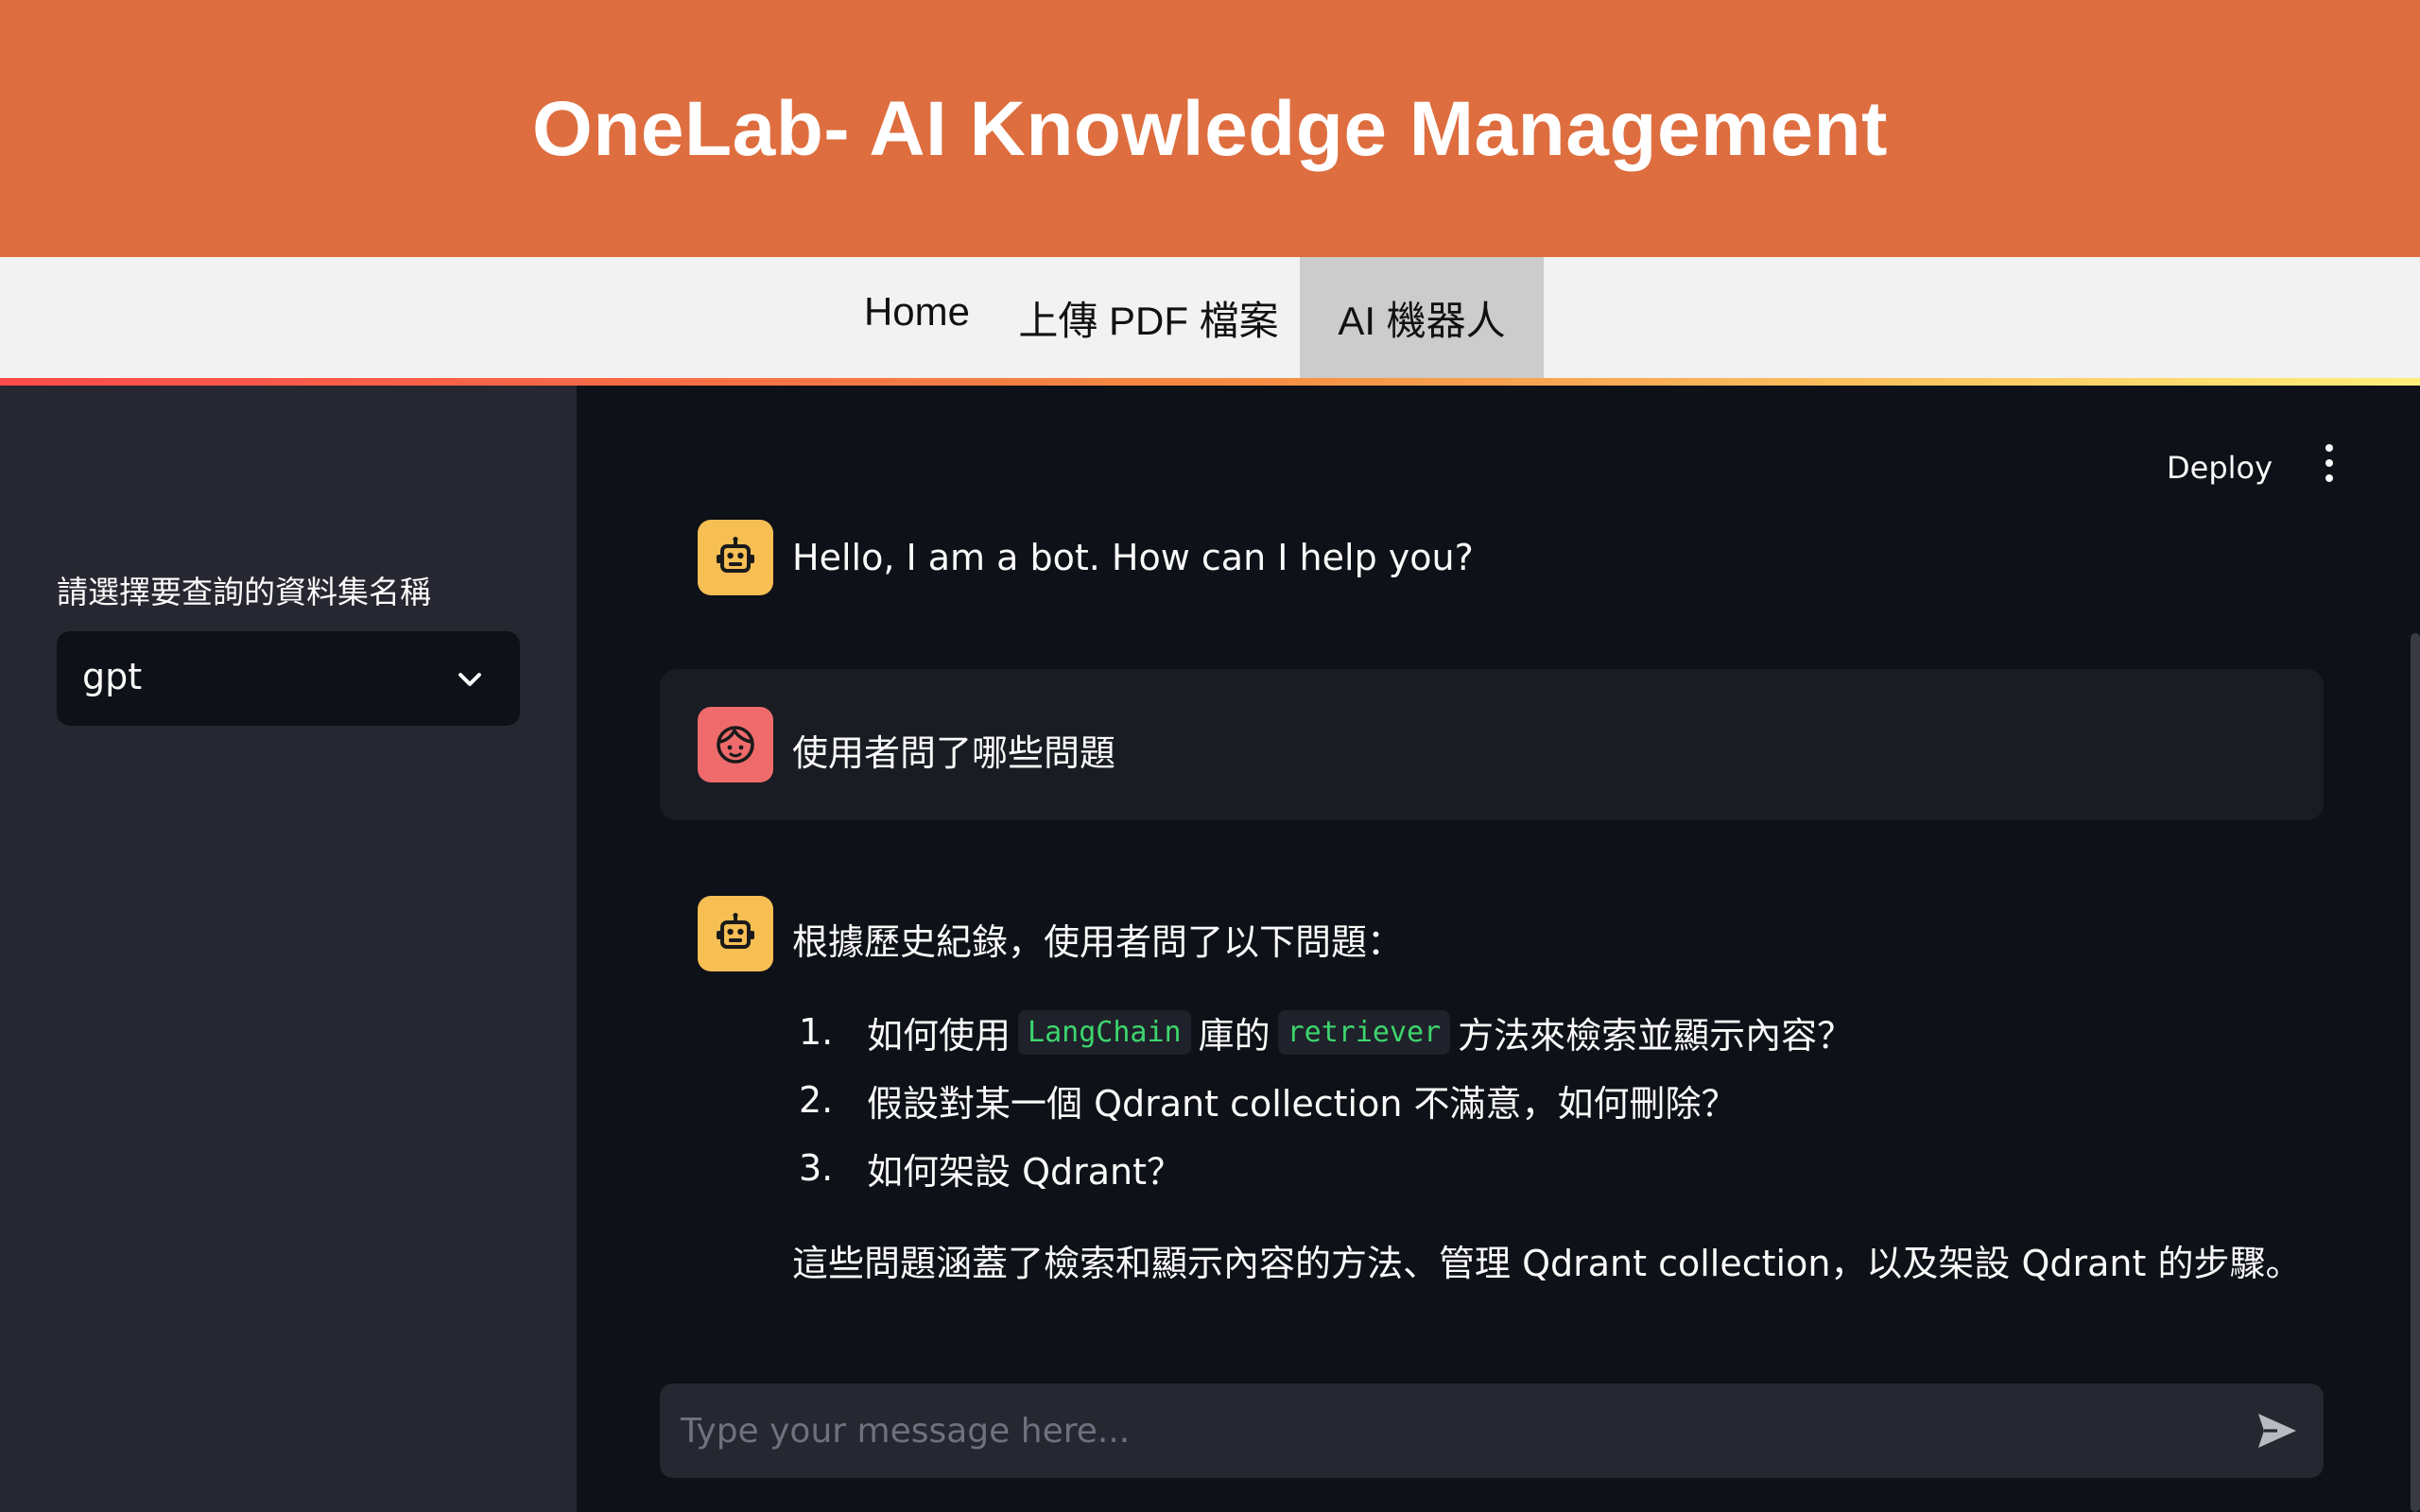 This screenshot has height=1512, width=2420. Describe the element at coordinates (1148, 317) in the screenshot. I see `tab-upload-pdf: 上傳 PDF 檔案` at that location.